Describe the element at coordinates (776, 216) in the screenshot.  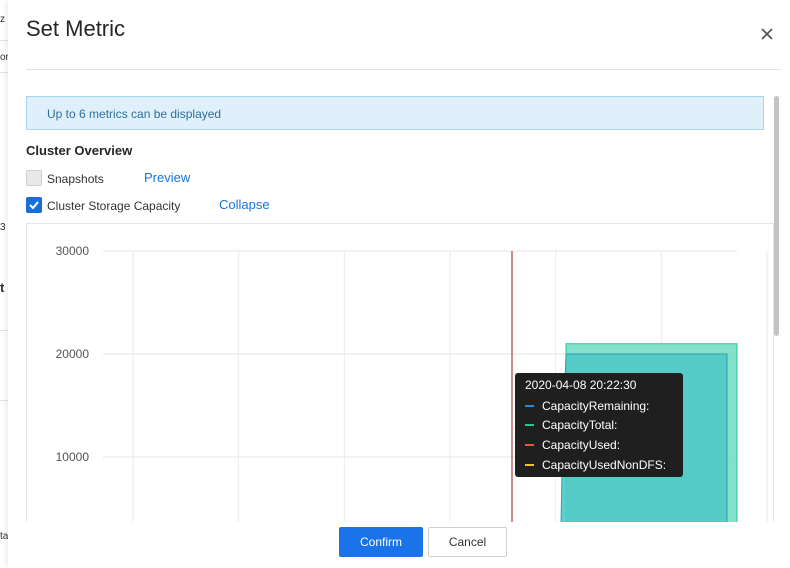
I see `dialog-scrollbar` at that location.